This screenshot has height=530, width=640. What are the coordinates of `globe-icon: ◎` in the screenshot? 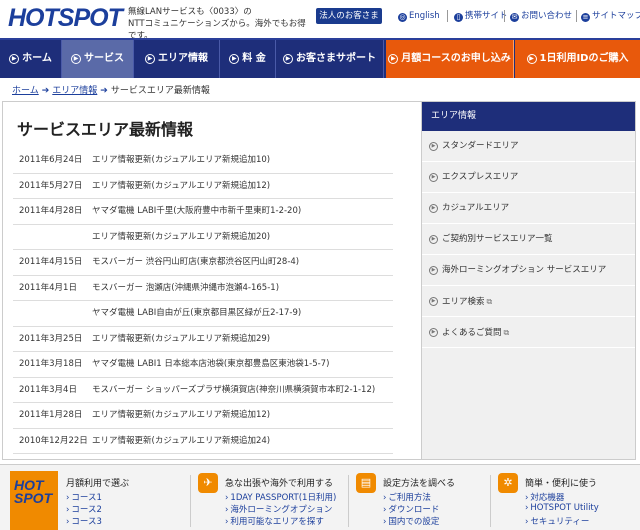 It's located at (402, 17).